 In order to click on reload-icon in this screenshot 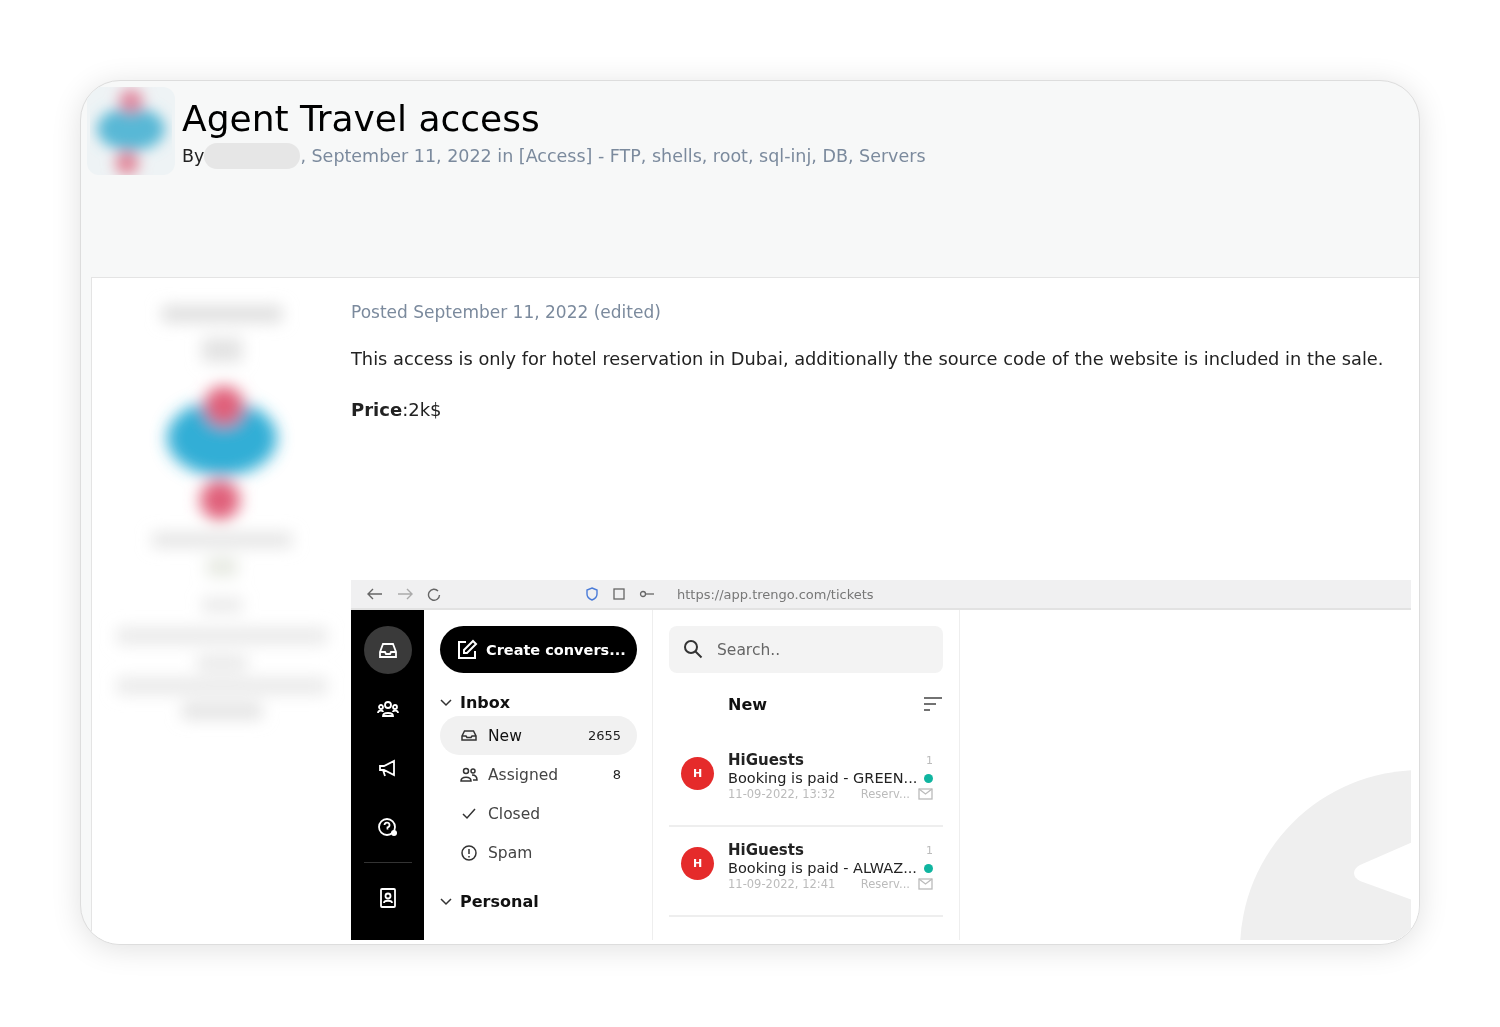, I will do `click(434, 594)`.